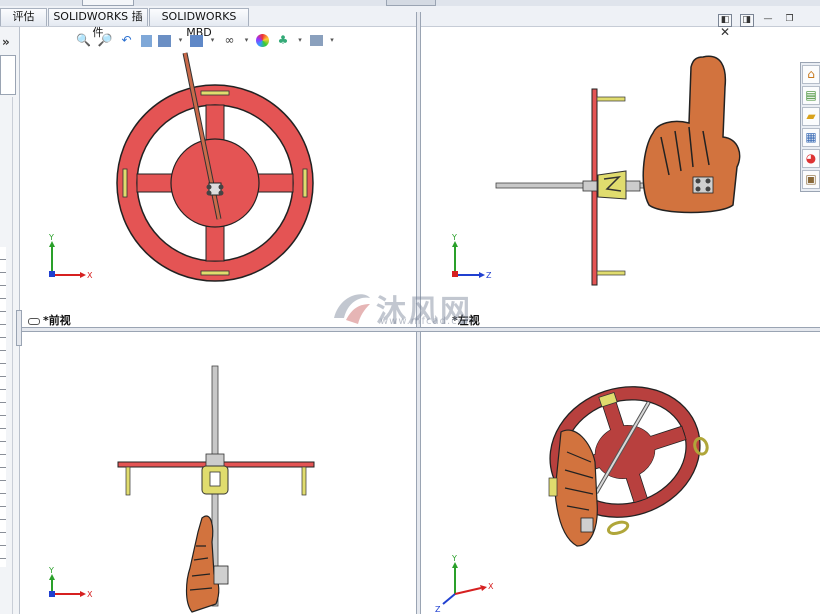  I want to click on panel-scrollbar, so click(15, 355).